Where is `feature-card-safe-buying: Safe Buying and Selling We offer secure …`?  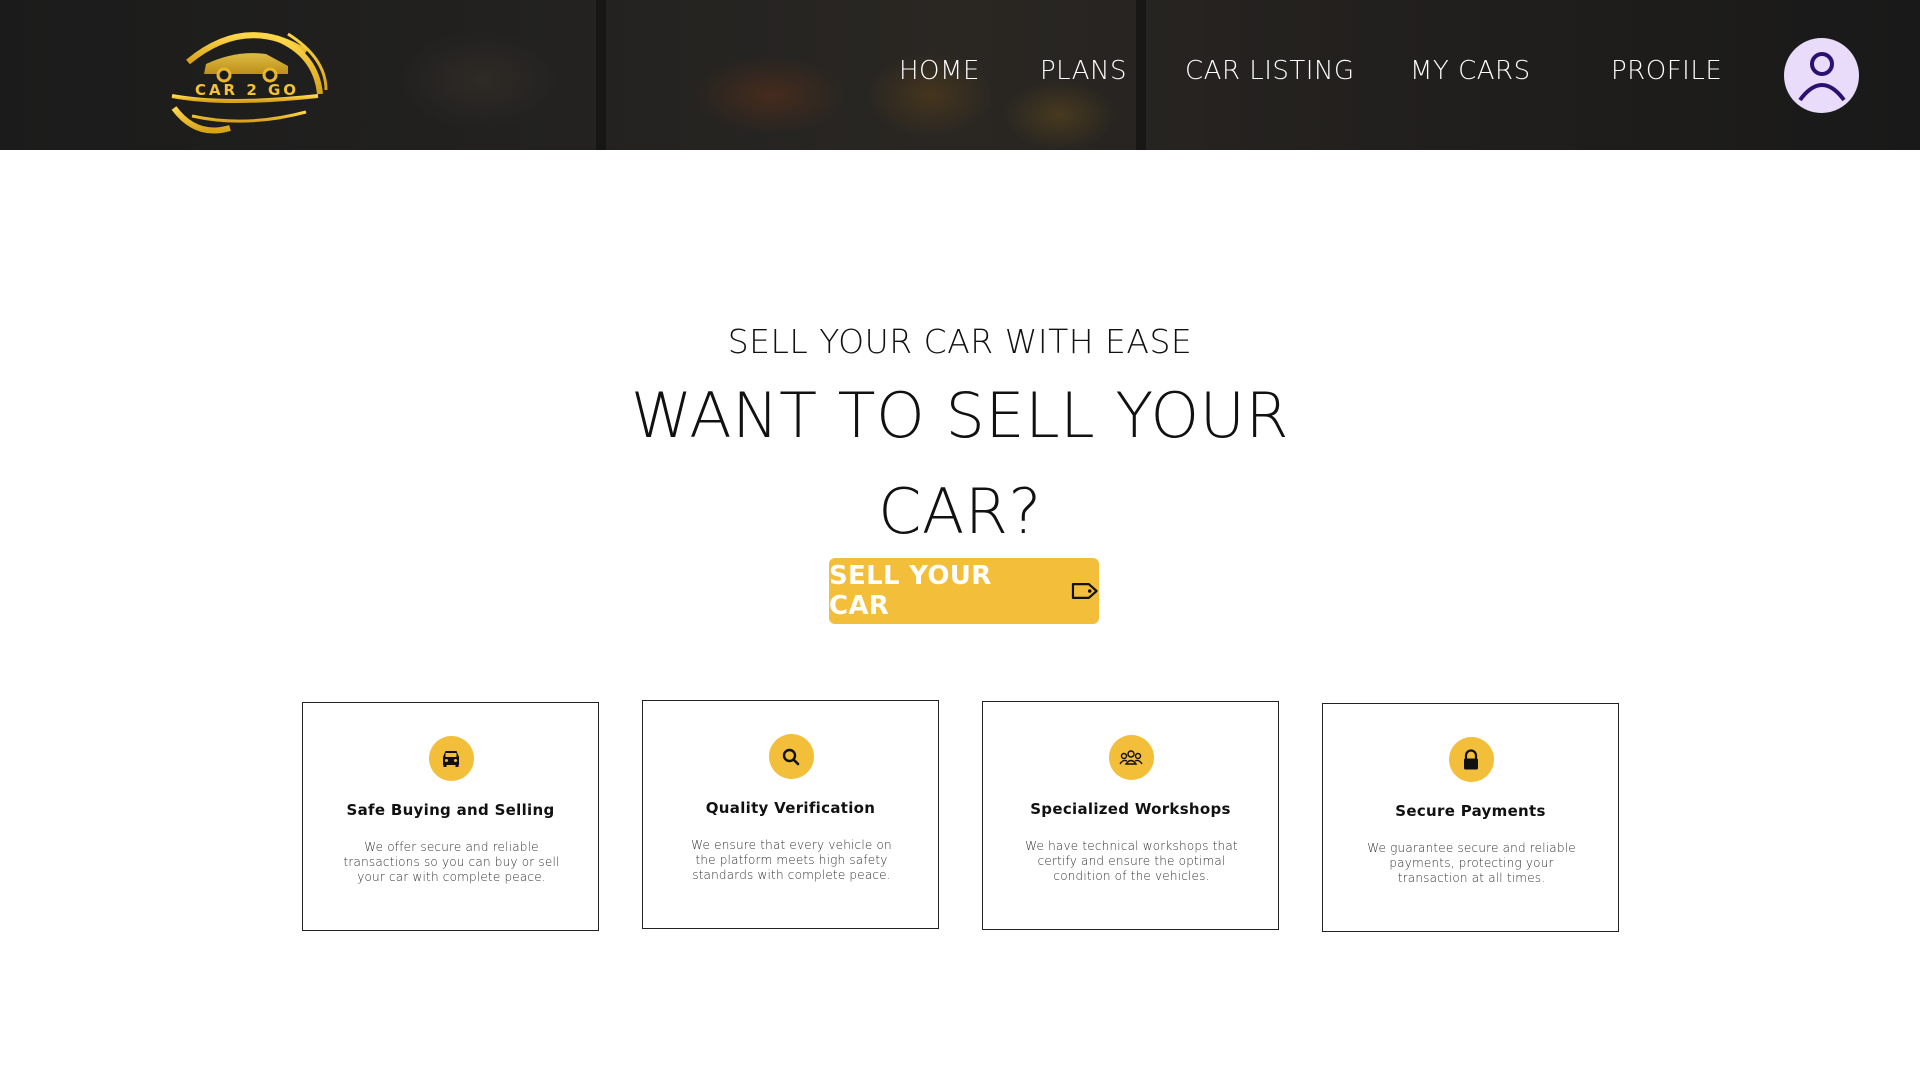 feature-card-safe-buying: Safe Buying and Selling We offer secure … is located at coordinates (450, 816).